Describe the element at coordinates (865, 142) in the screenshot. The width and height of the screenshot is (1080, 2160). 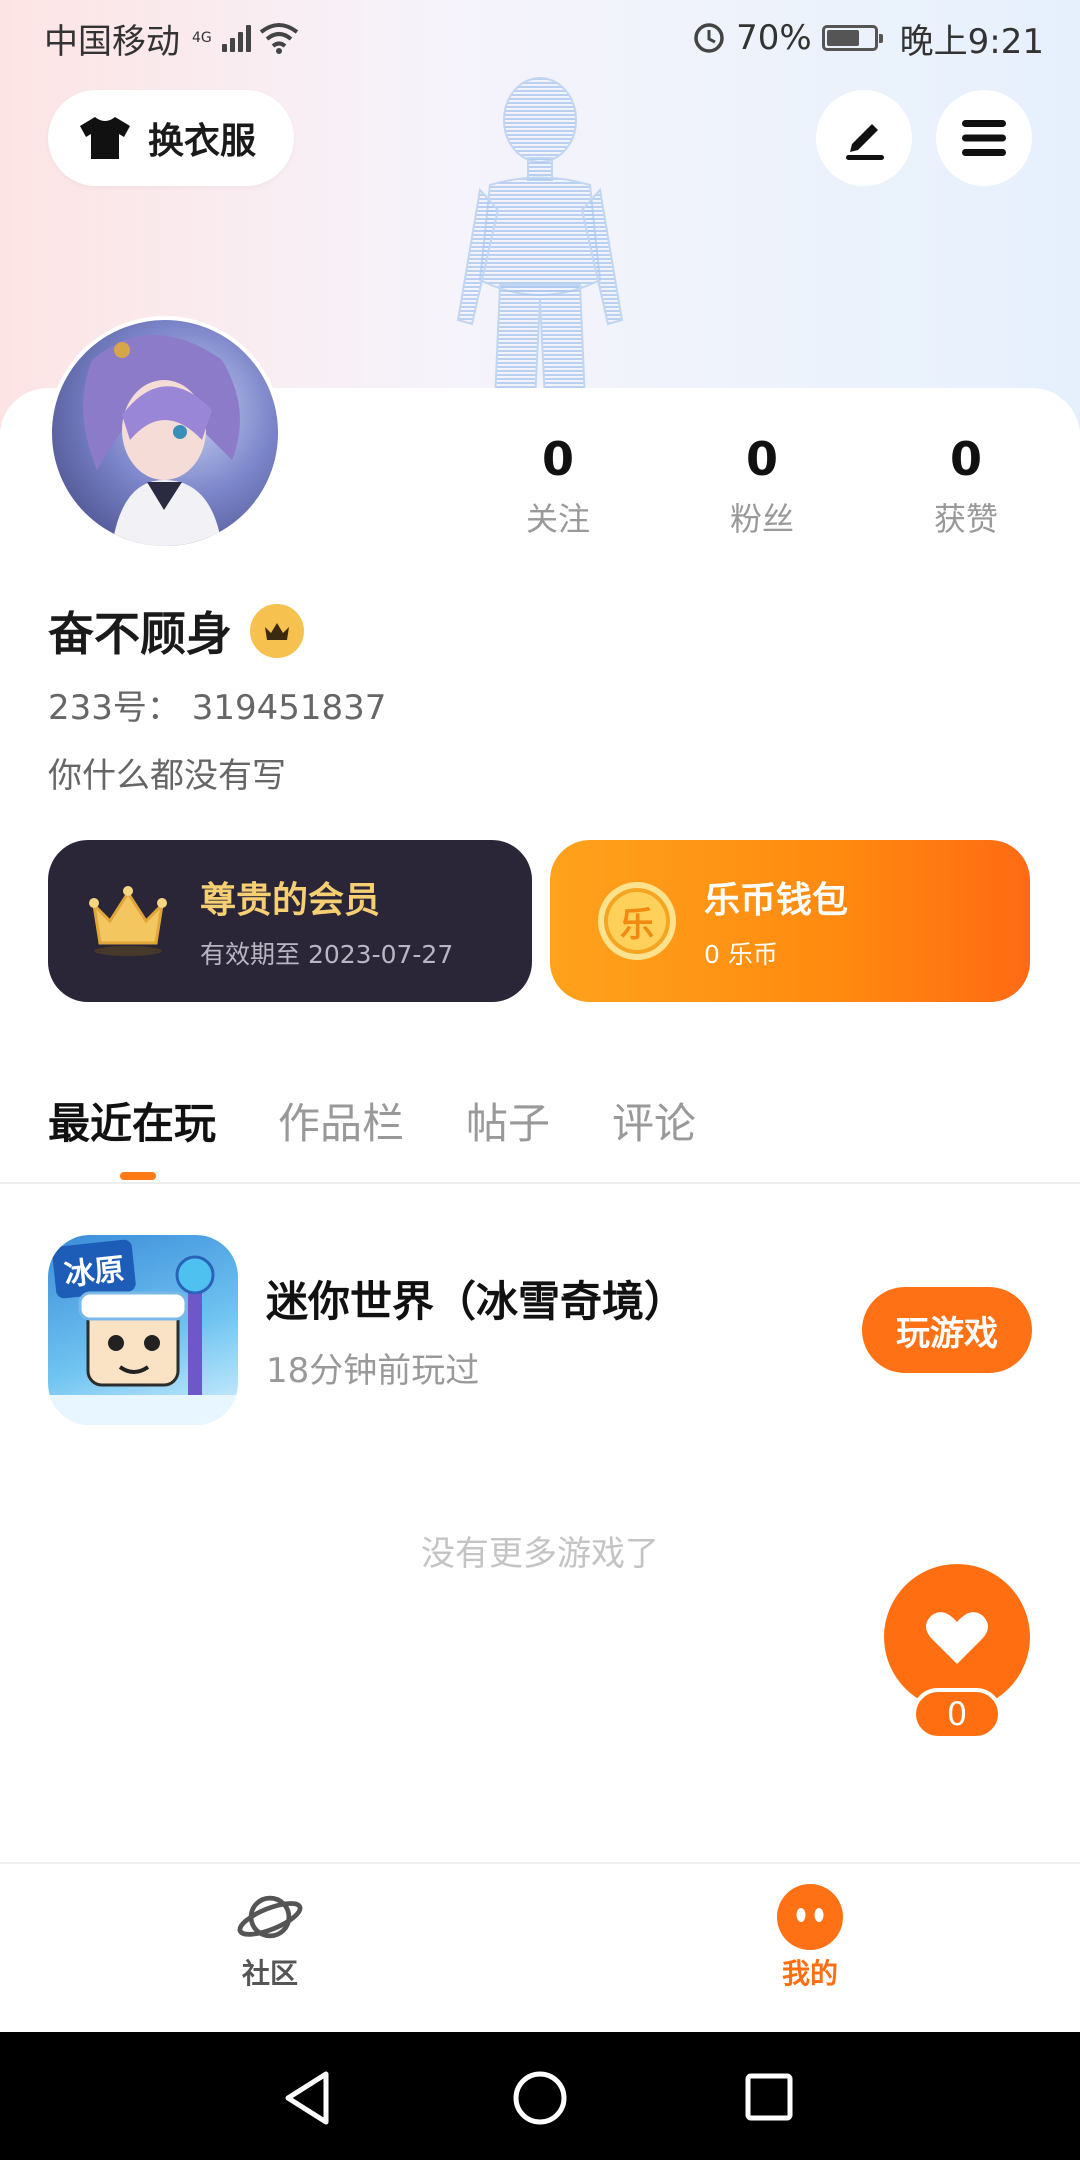
I see `pencil-icon` at that location.